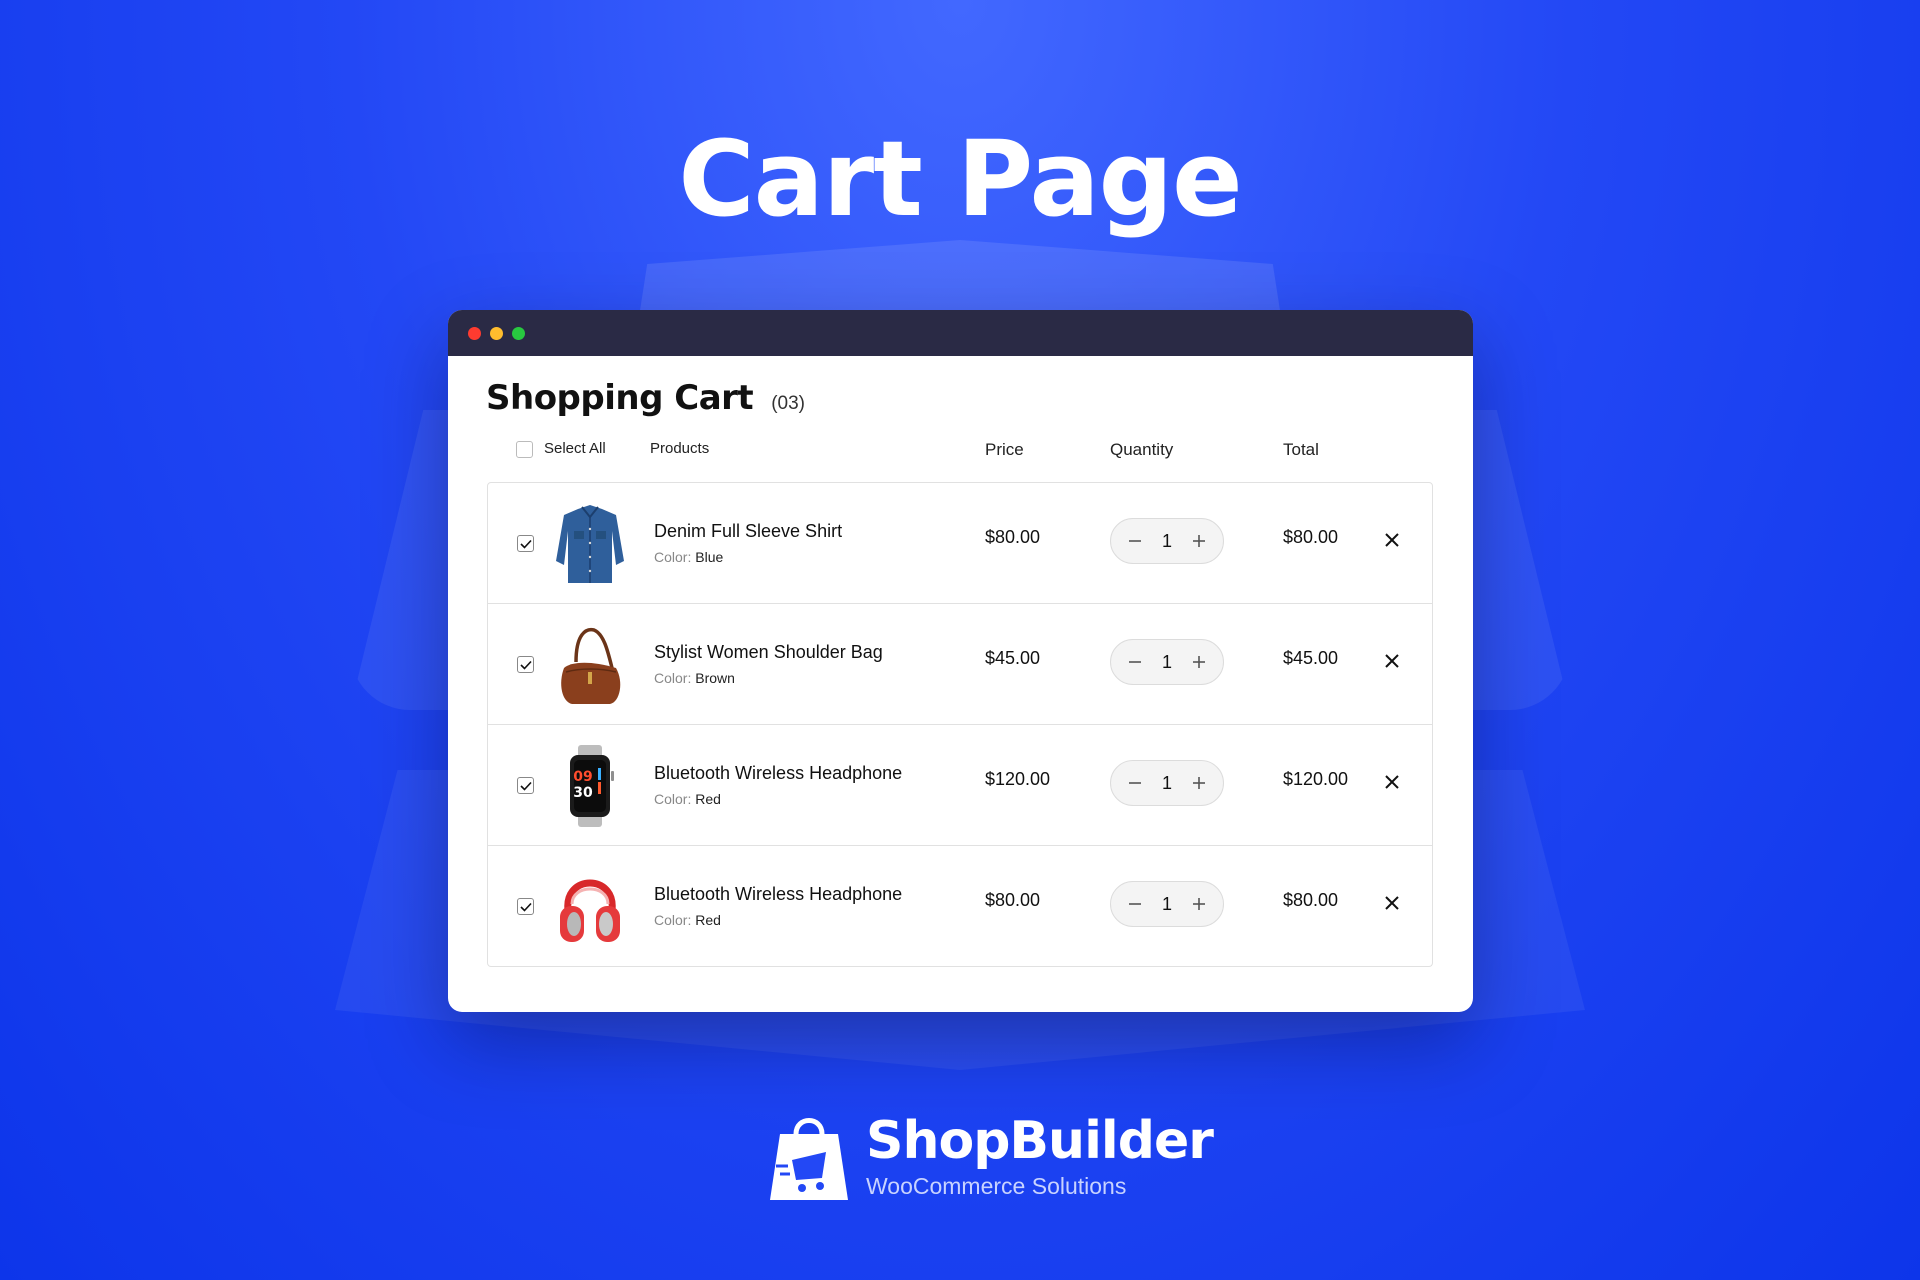 Image resolution: width=1920 pixels, height=1280 pixels. Describe the element at coordinates (474, 333) in the screenshot. I see `close-window-dot` at that location.